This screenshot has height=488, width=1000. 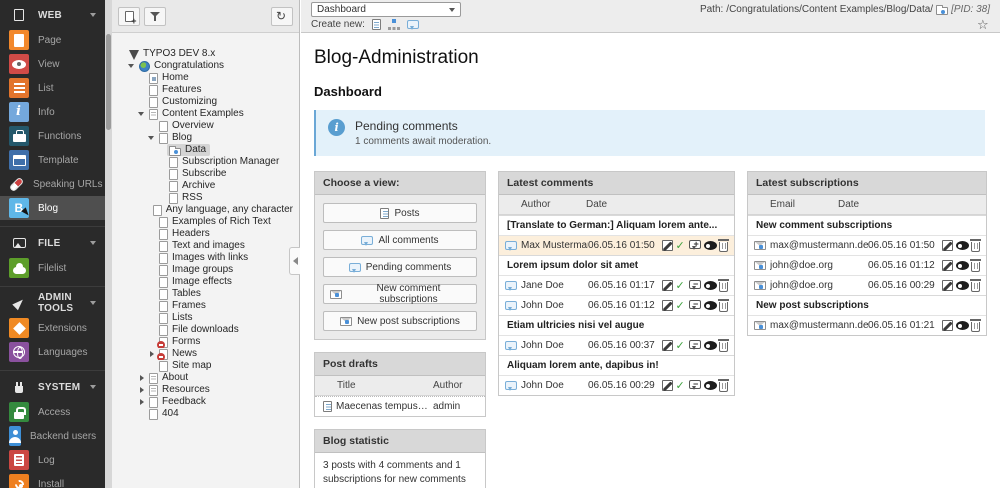 I want to click on tree-node-any-language-any-character: Any language, any character, so click(x=206, y=210).